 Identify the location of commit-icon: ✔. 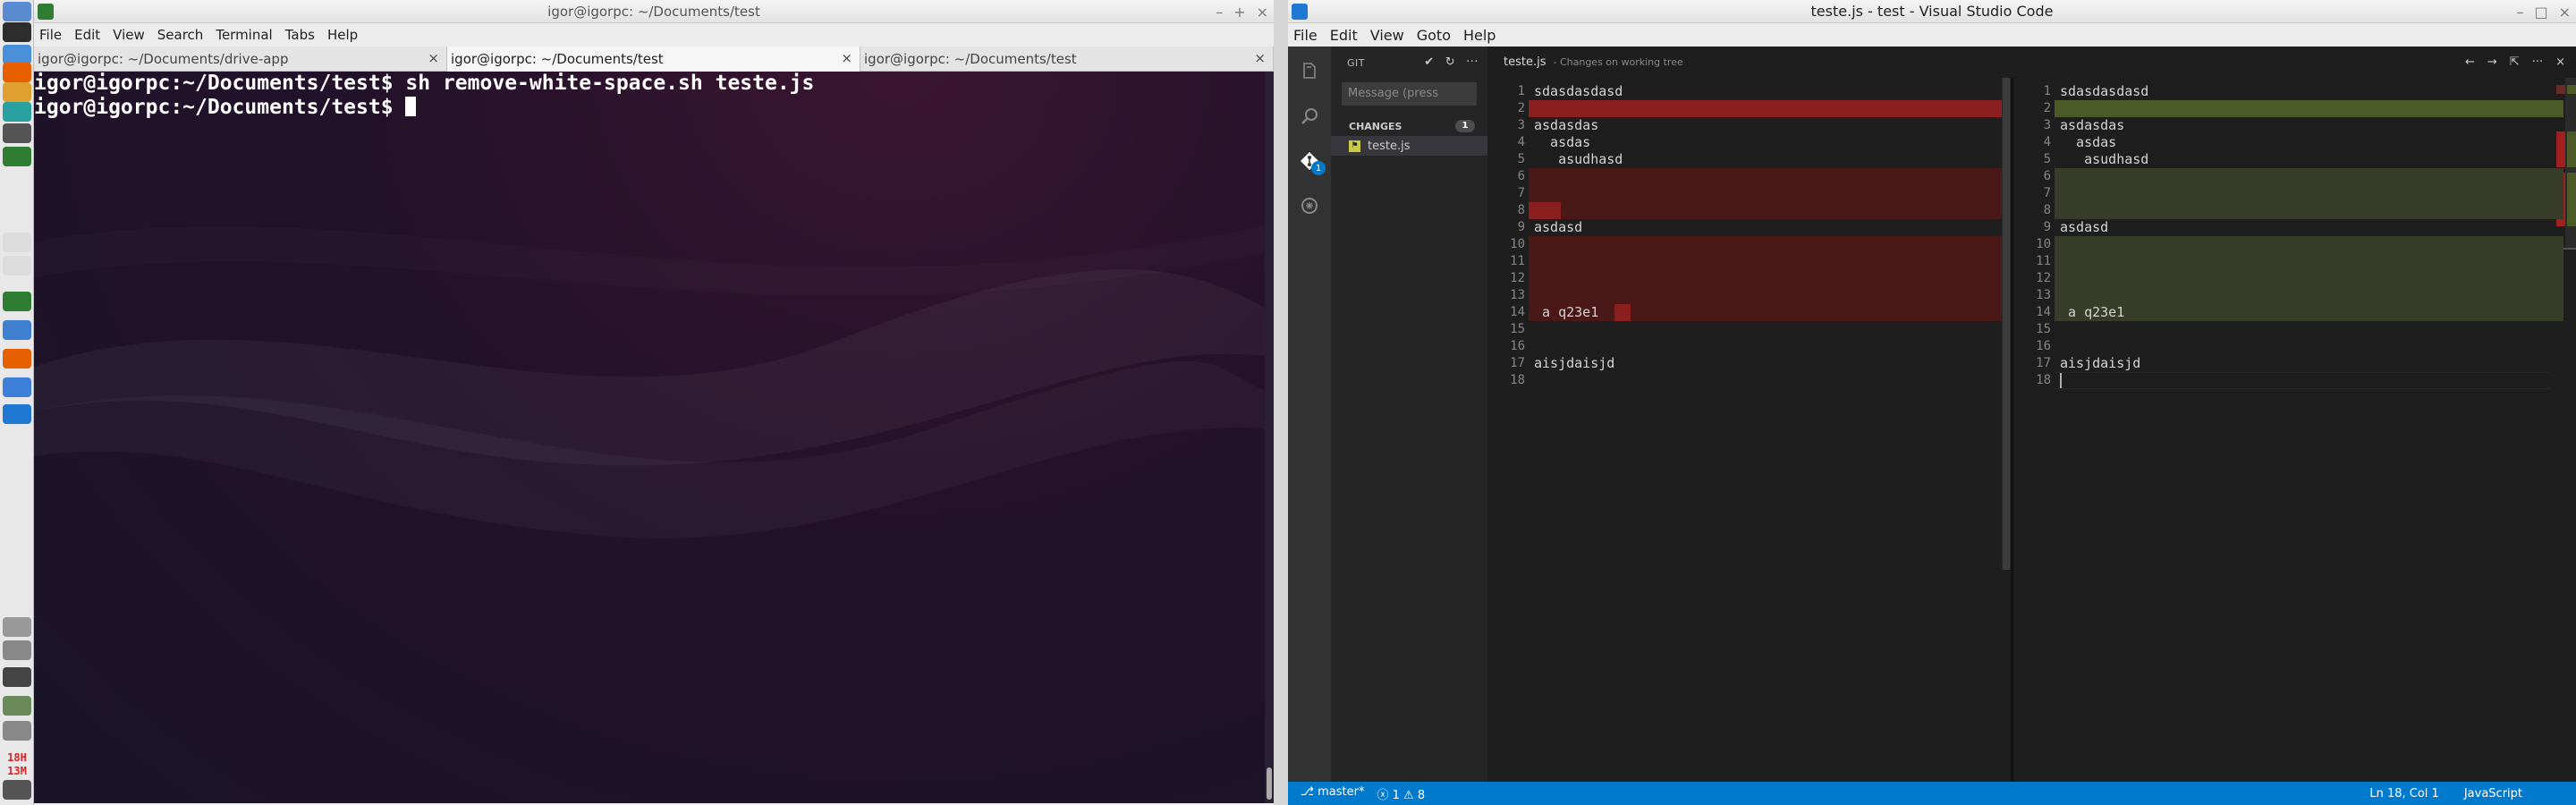
(1429, 62).